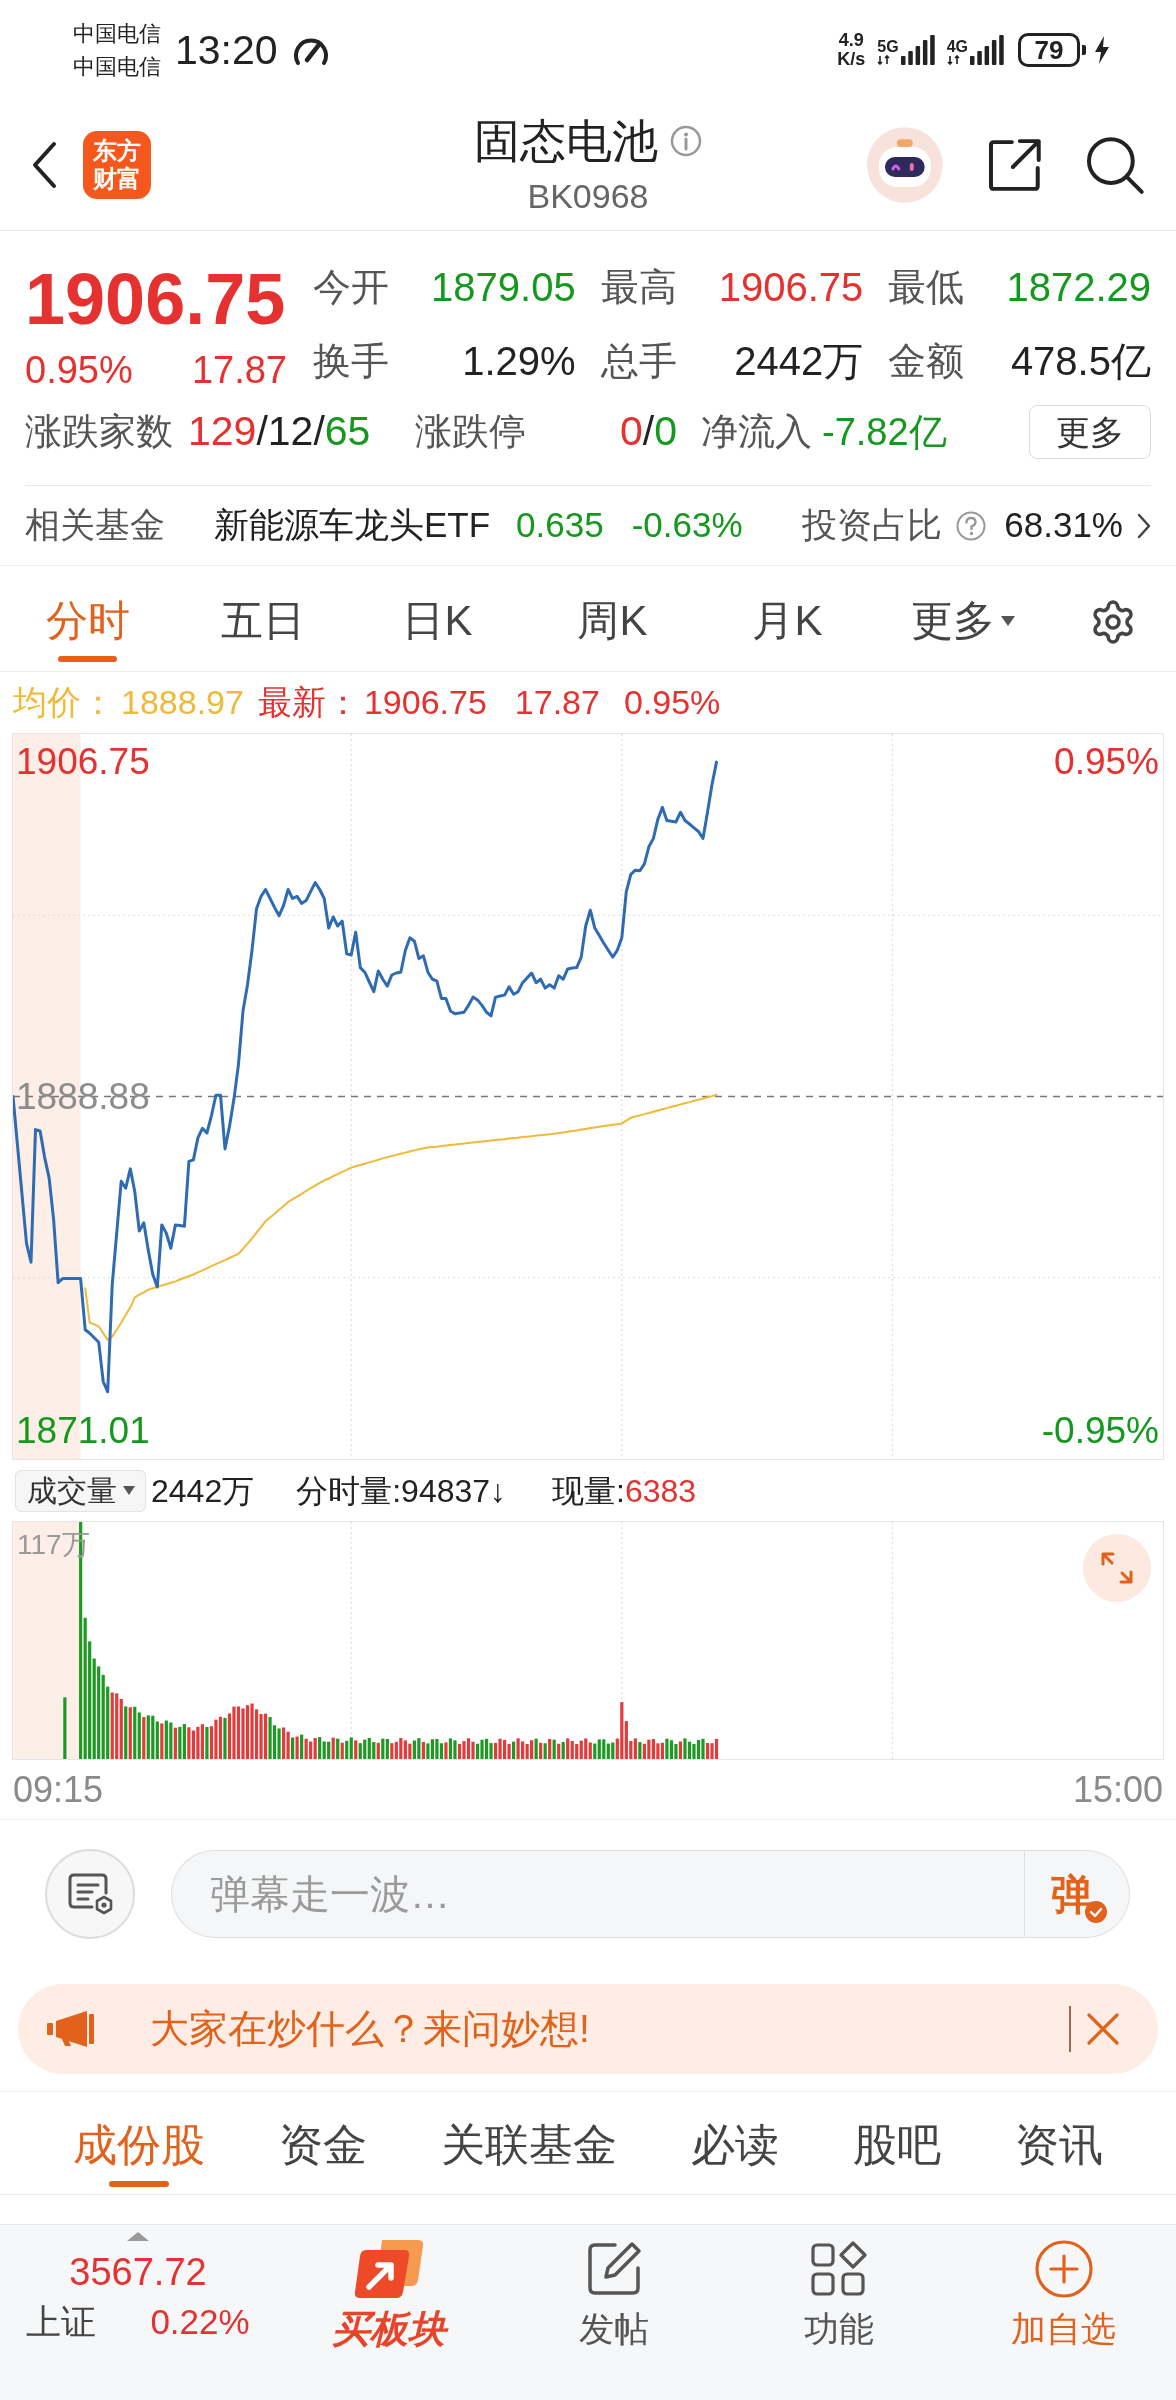  Describe the element at coordinates (262, 629) in the screenshot. I see `chart-period-tab: 五日` at that location.